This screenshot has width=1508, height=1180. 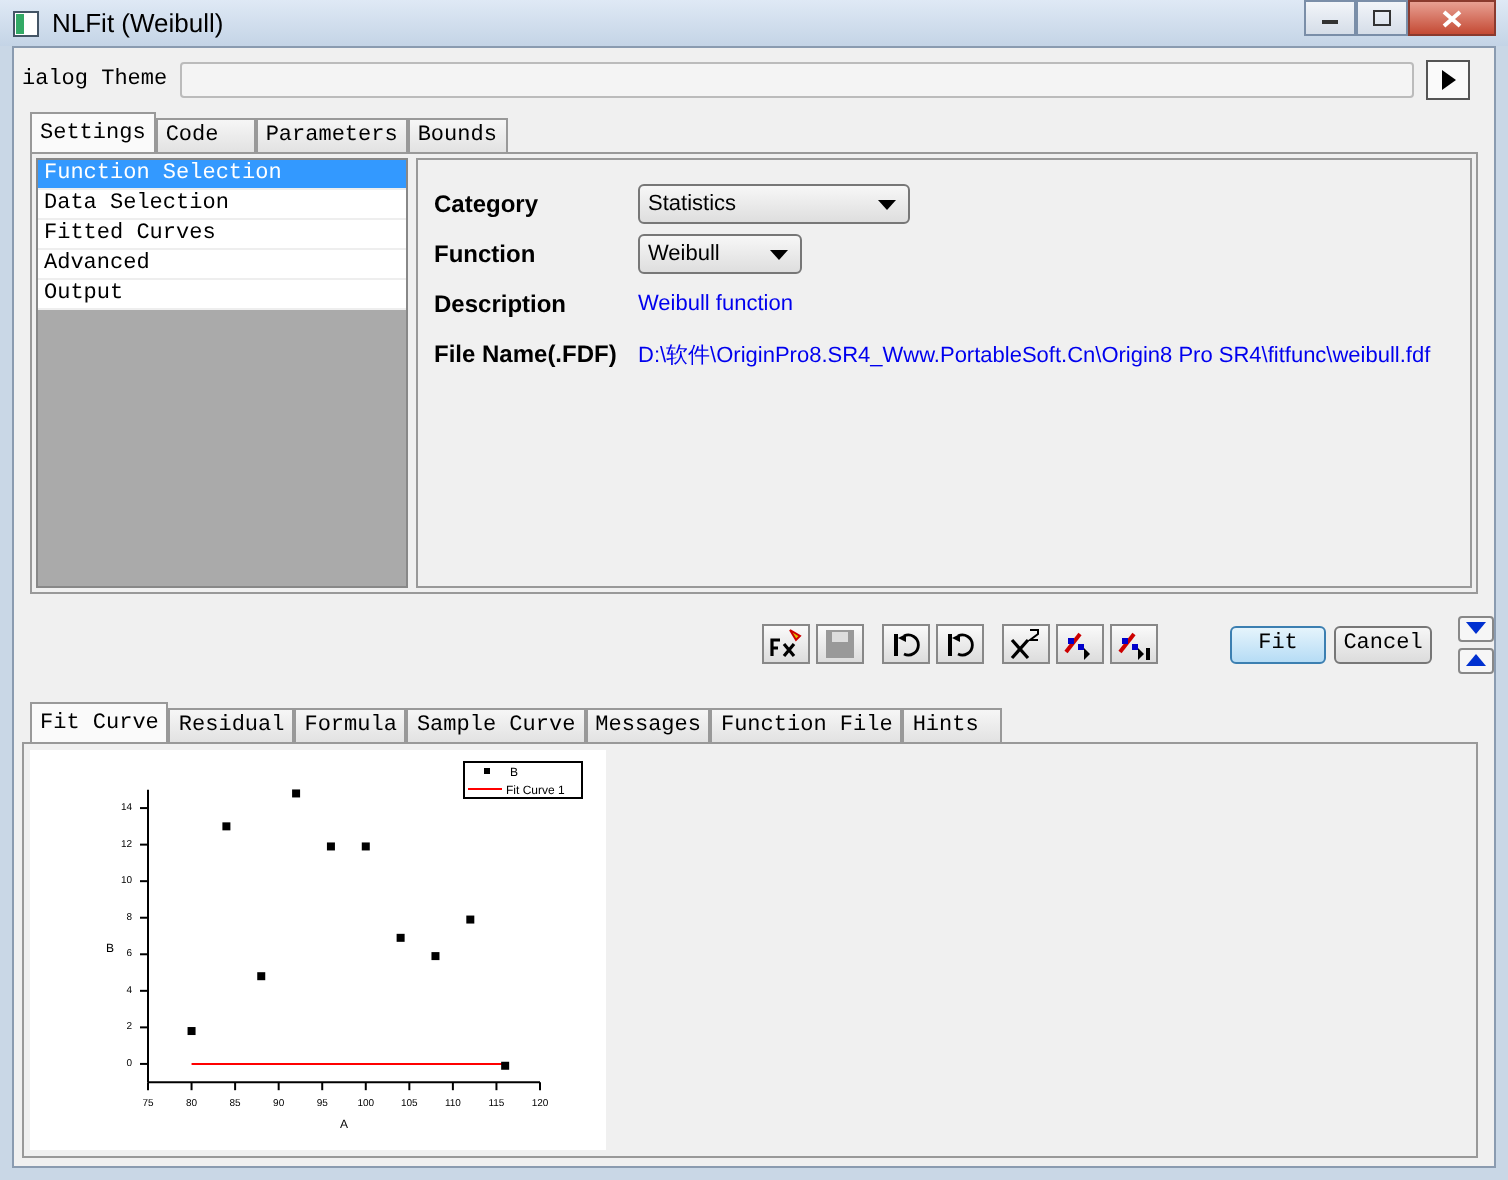 I want to click on maximize-button, so click(x=1382, y=18).